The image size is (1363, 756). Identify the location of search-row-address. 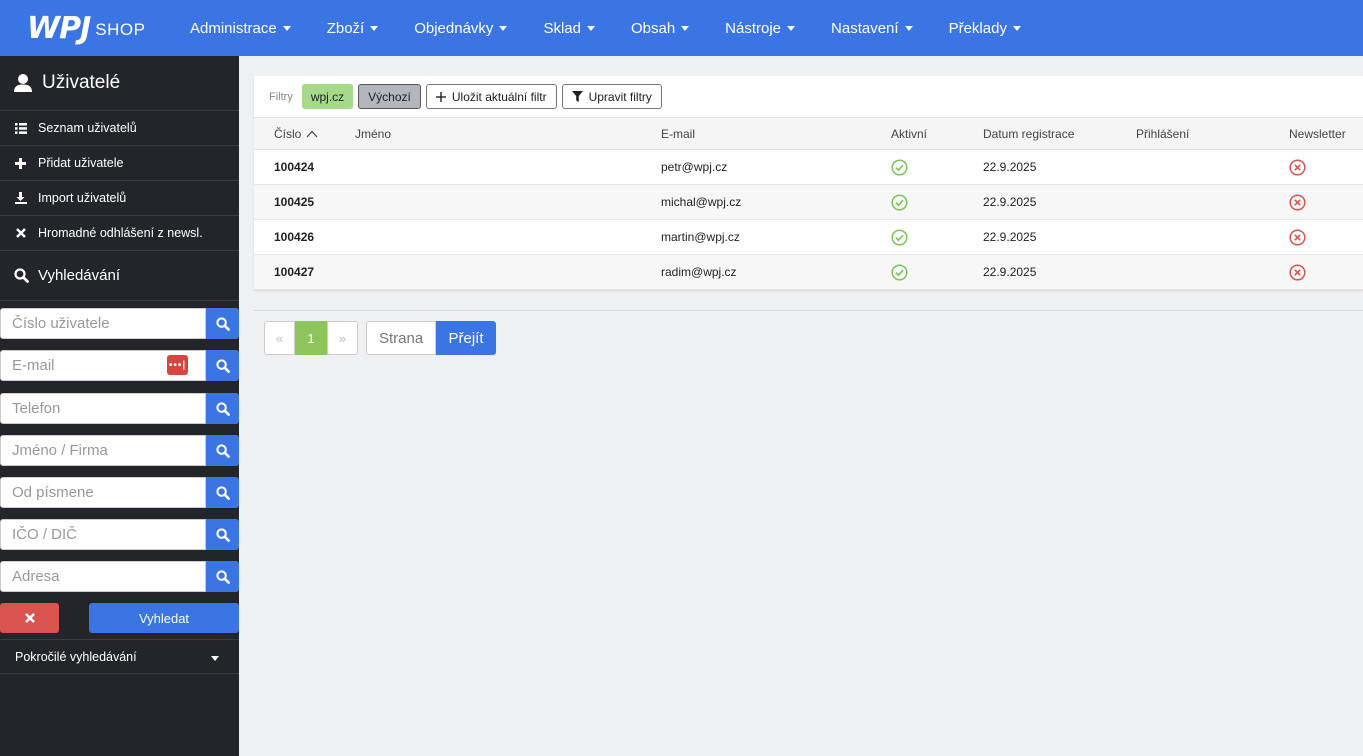
(119, 576).